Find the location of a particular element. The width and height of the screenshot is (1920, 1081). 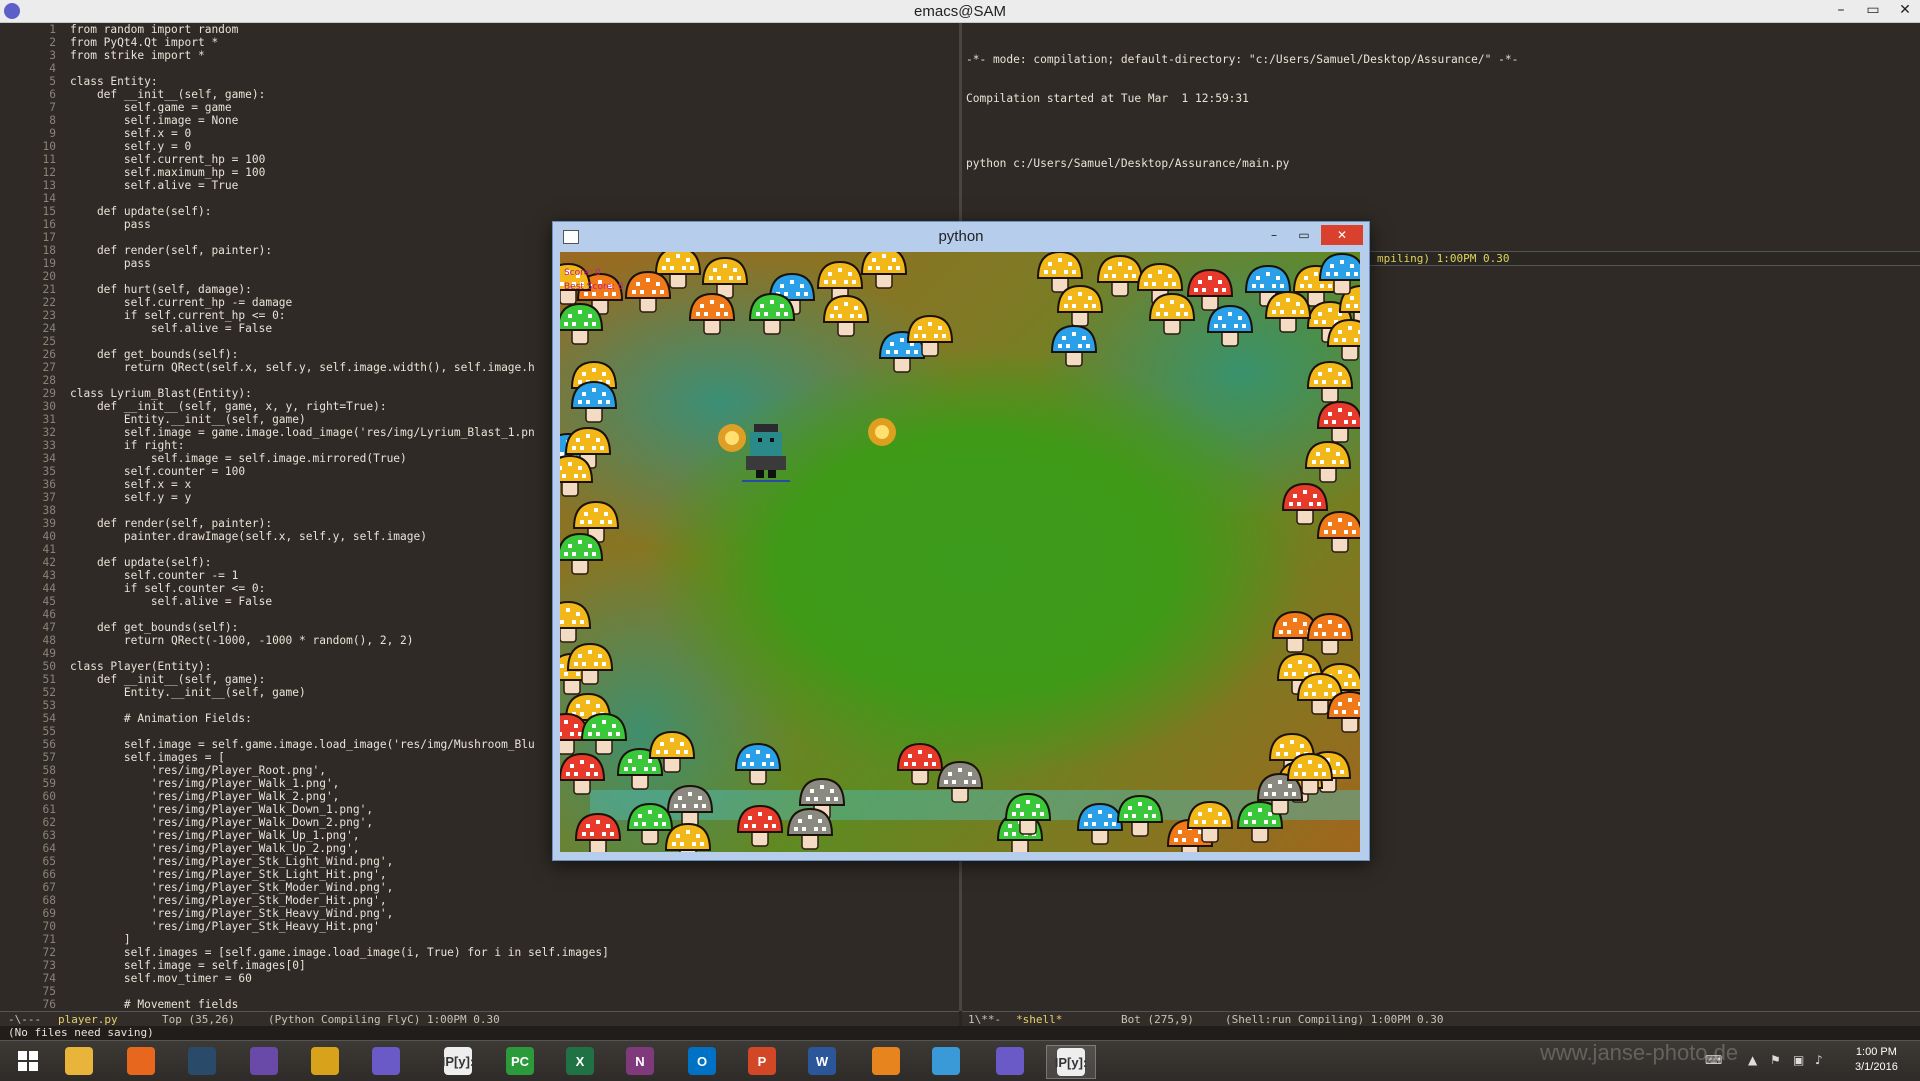

app-orange-icon is located at coordinates (886, 1061).